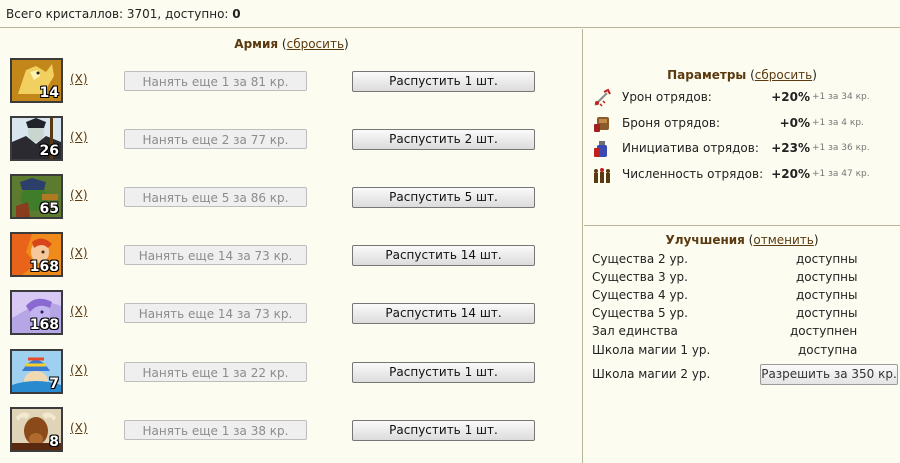  I want to click on param-label: Броня отрядов:, so click(671, 123).